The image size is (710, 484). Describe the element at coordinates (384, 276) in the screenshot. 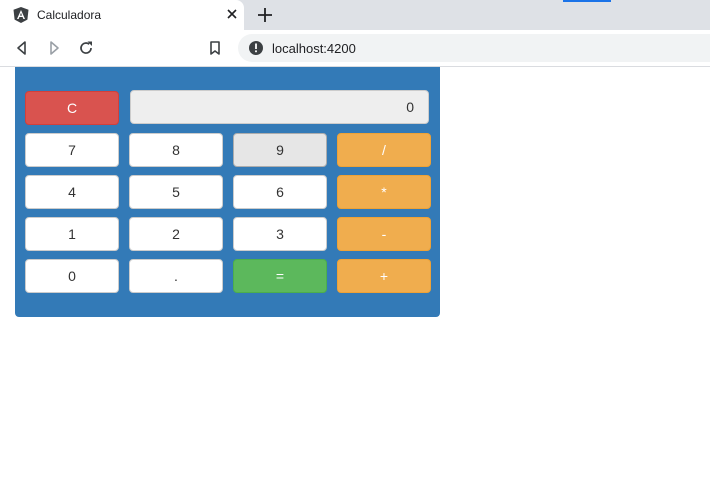

I see `add-button: +` at that location.